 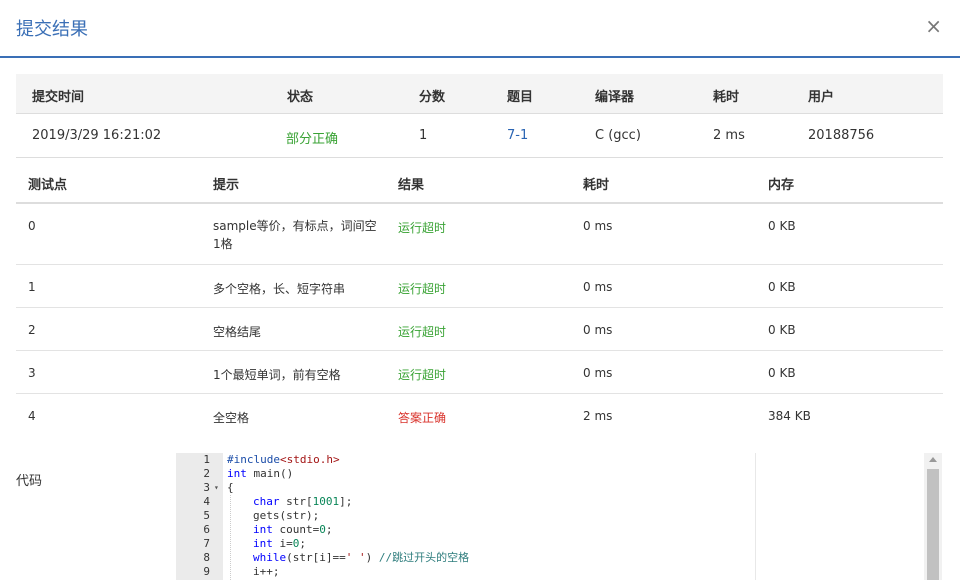 What do you see at coordinates (206, 557) in the screenshot?
I see `line-number: 8` at bounding box center [206, 557].